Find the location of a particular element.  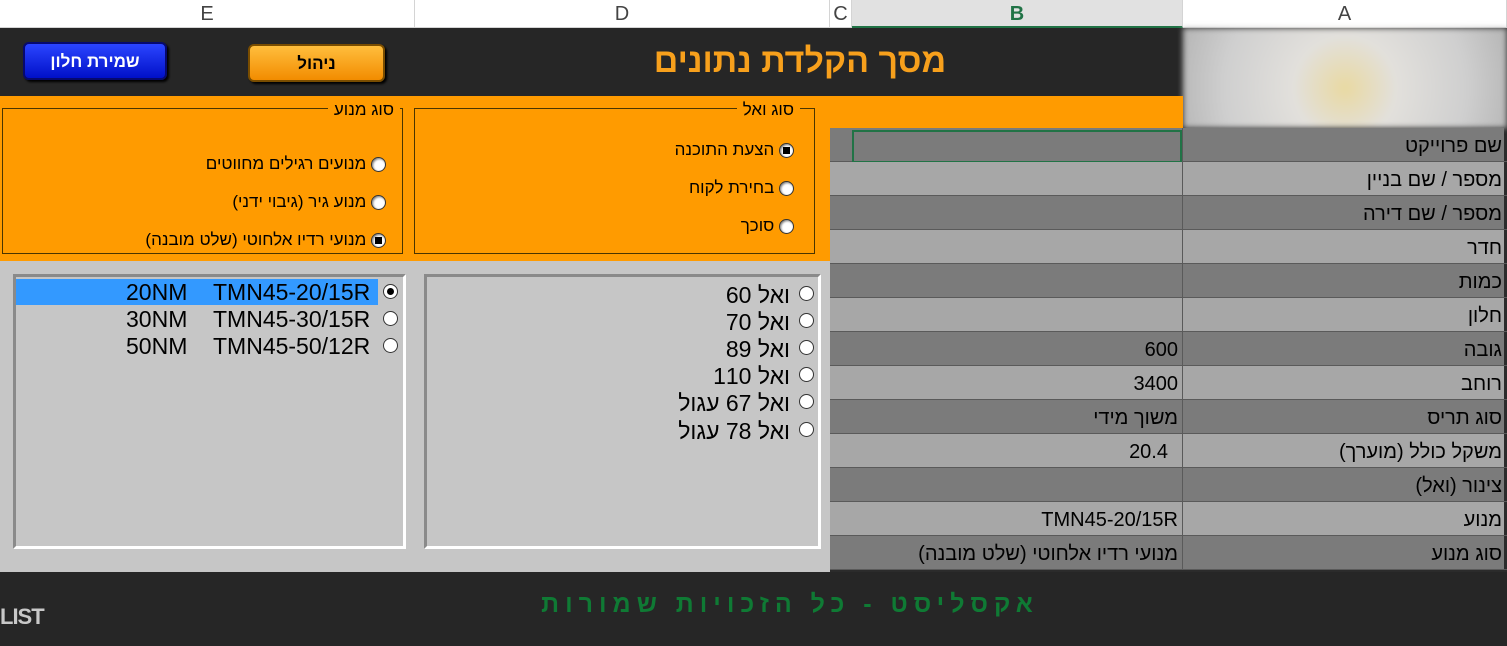

copyright-text: אקסליסט - כל הזכויות שמורות is located at coordinates (790, 604).